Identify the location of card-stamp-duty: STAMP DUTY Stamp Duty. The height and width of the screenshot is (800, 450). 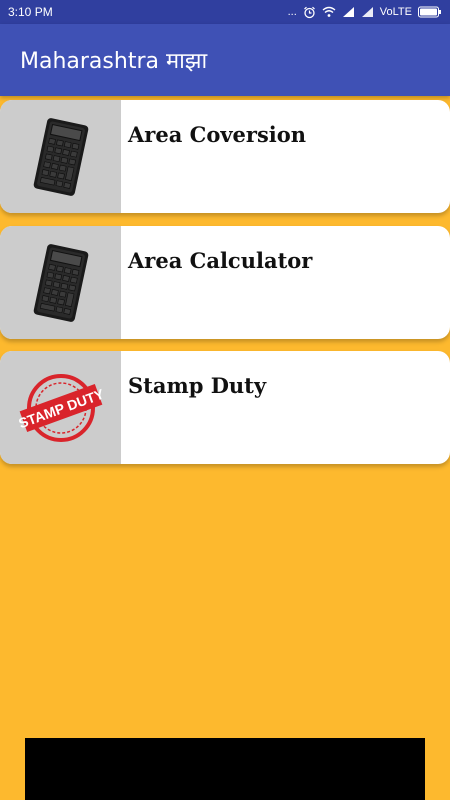
(225, 407).